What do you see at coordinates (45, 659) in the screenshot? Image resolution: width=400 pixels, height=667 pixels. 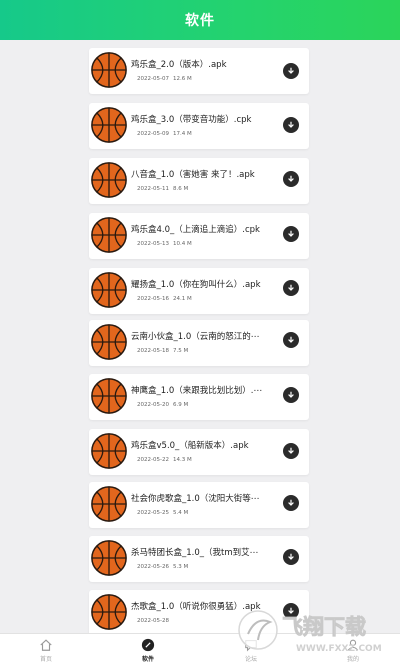 I see `tab-home-label: 首页` at bounding box center [45, 659].